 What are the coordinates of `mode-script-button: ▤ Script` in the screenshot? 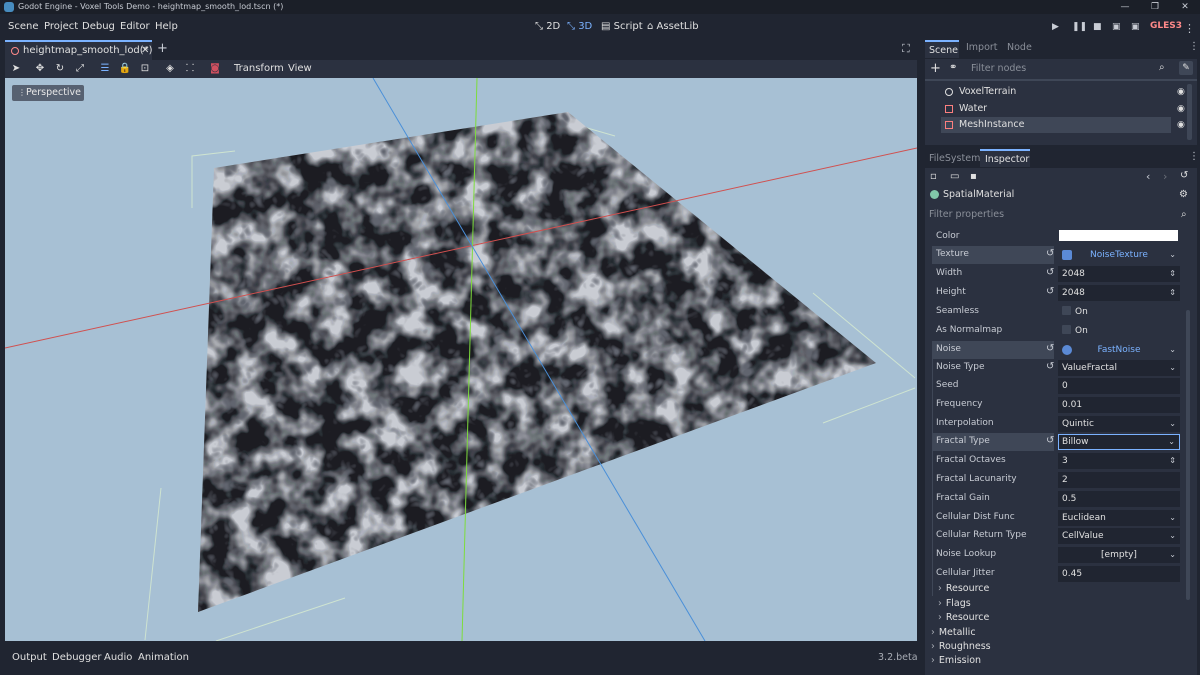 It's located at (622, 26).